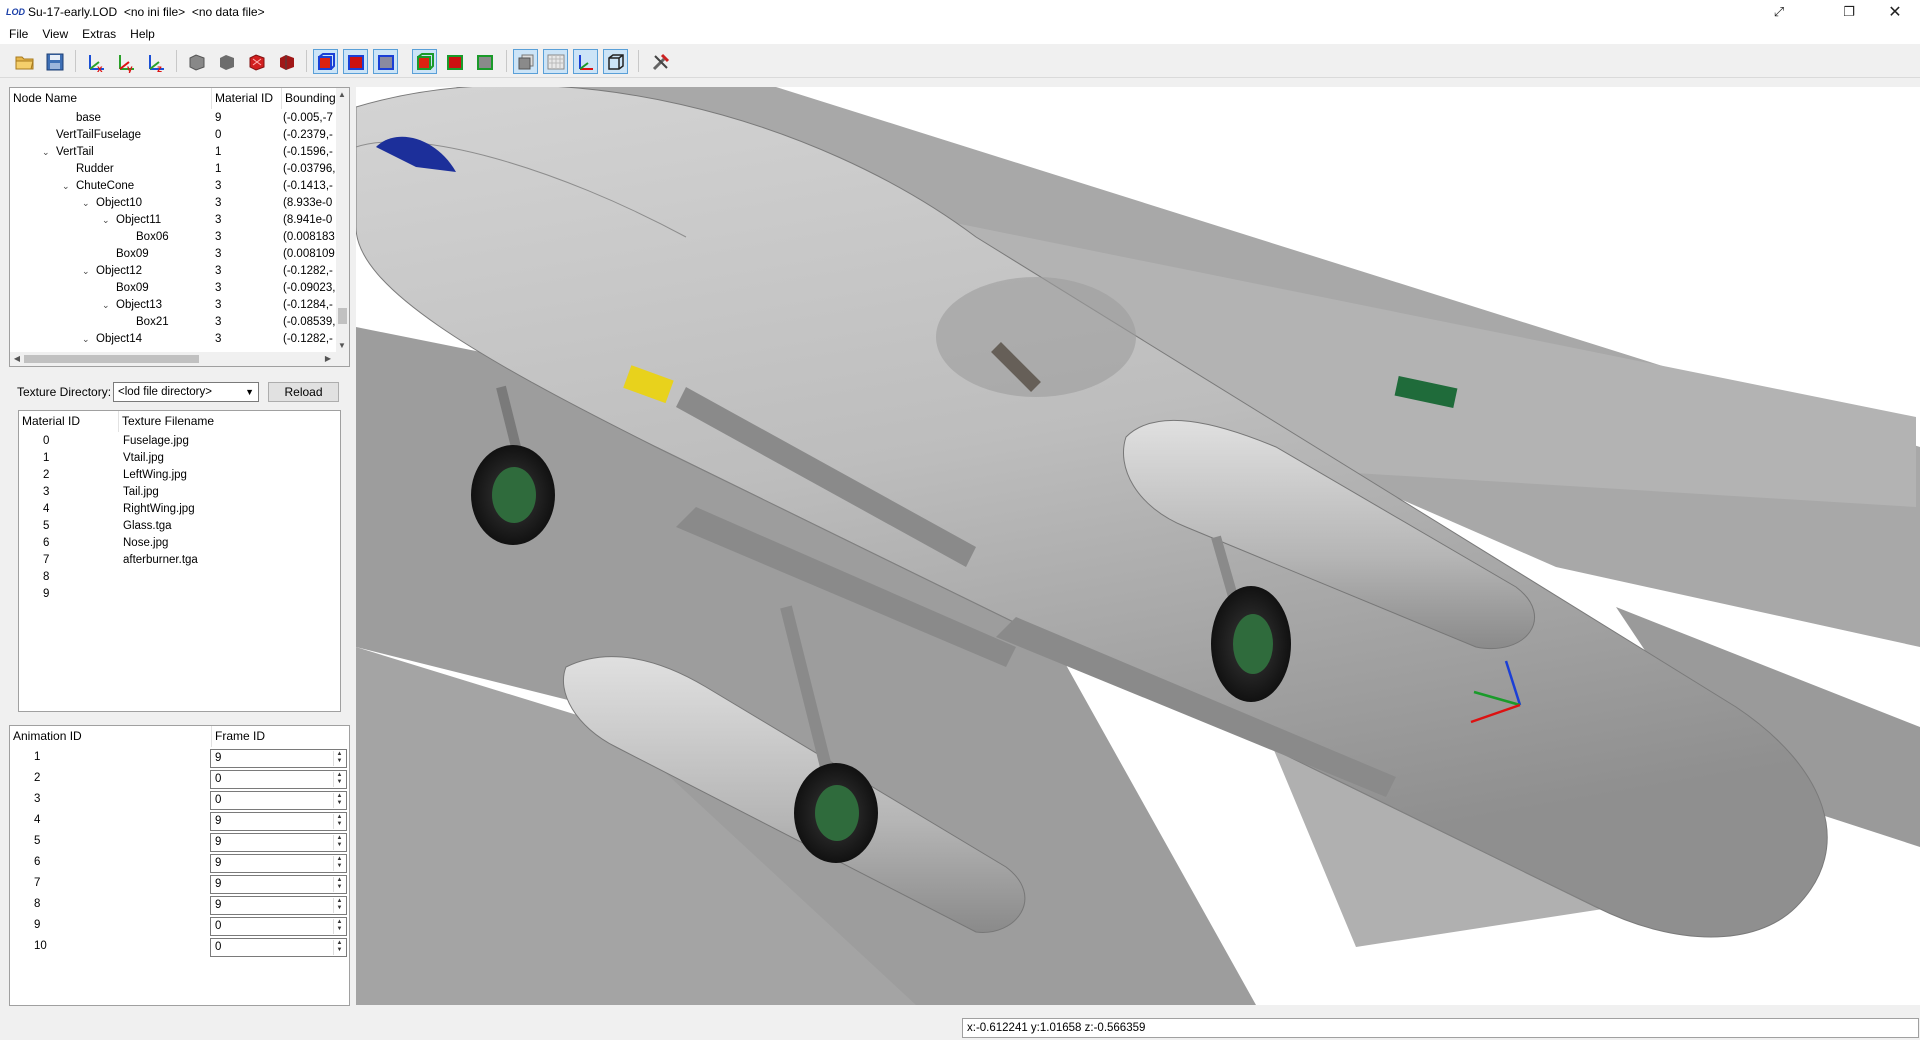  Describe the element at coordinates (525, 61) in the screenshot. I see `texture-toggle-icon` at that location.